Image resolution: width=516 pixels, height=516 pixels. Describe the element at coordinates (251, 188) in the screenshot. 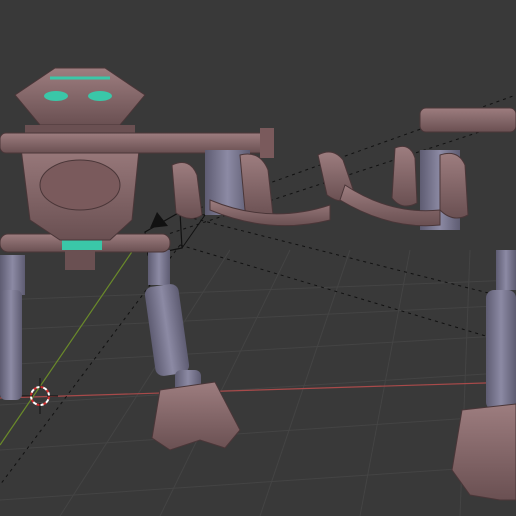

I see `robot-left-hand` at that location.